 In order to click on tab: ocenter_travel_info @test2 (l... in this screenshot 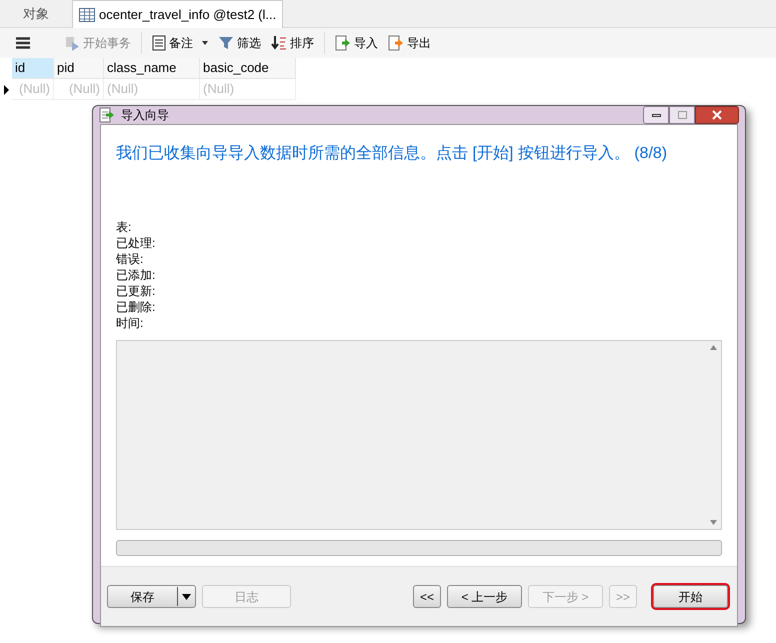, I will do `click(178, 14)`.